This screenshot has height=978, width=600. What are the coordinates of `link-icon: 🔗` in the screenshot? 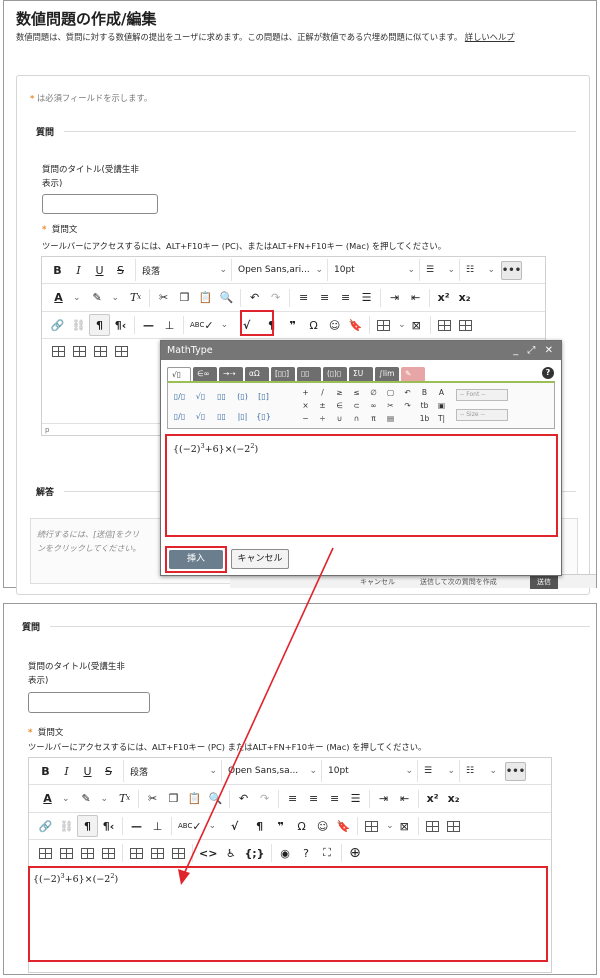 It's located at (57, 325).